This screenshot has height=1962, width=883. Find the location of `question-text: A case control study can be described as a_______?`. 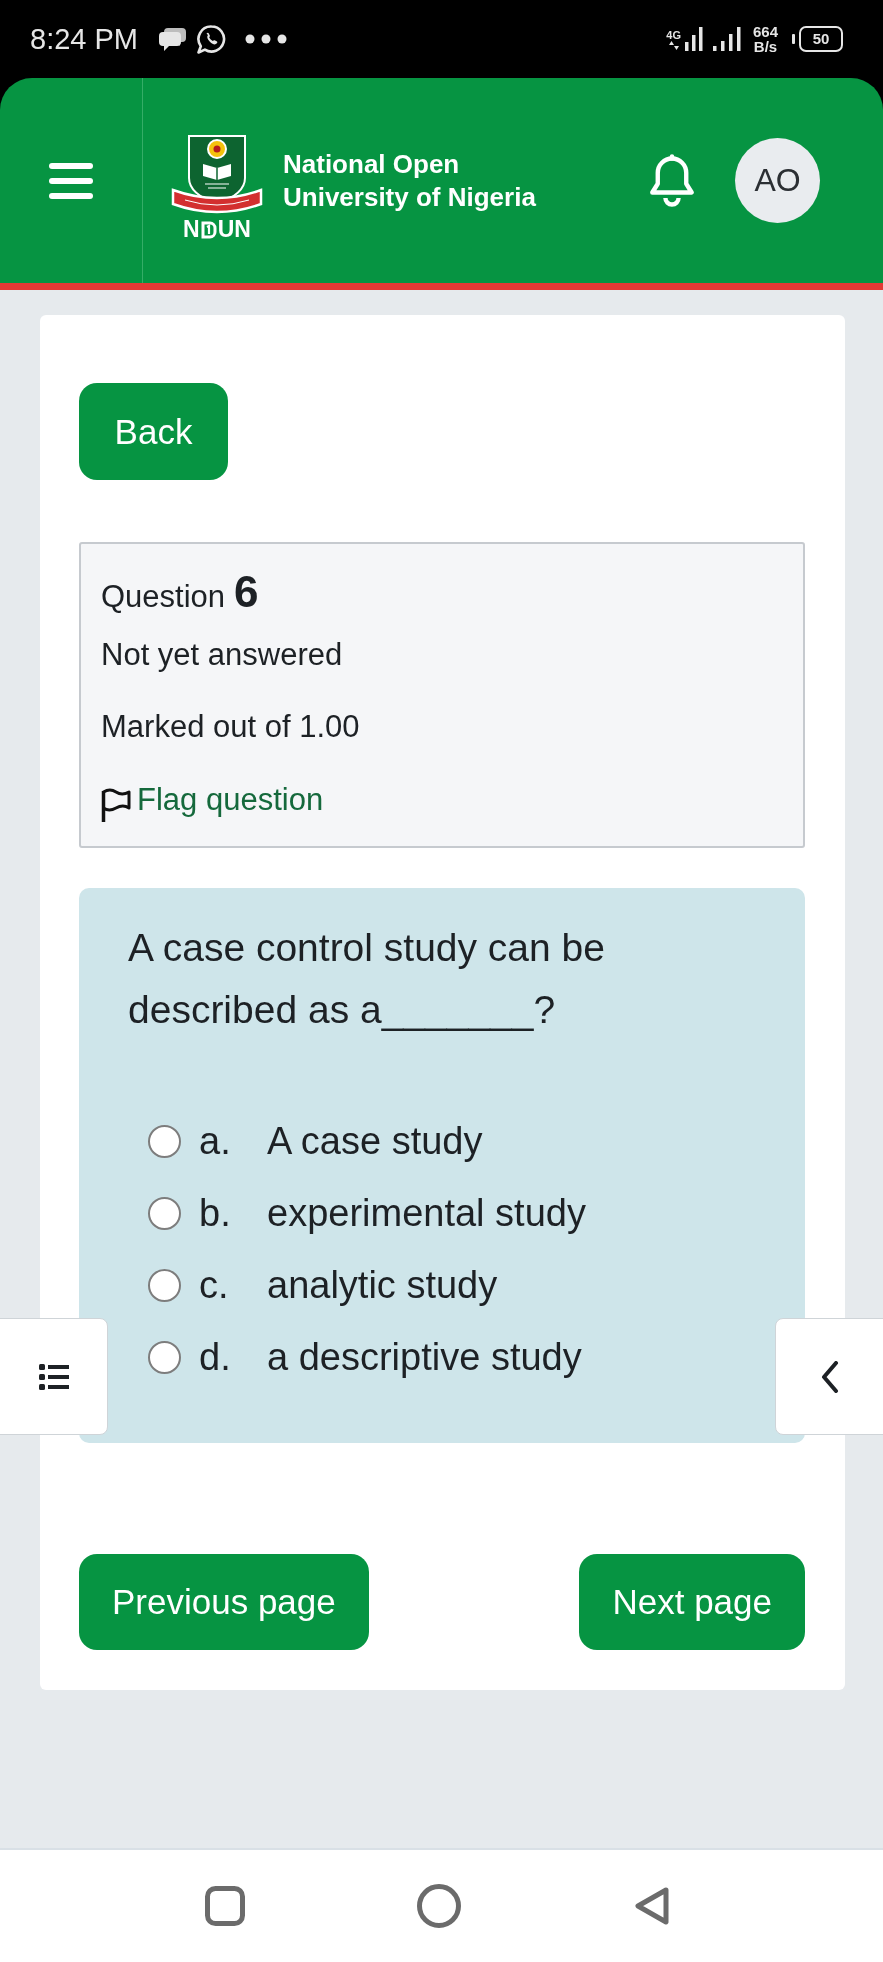

question-text: A case control study can be described as a_______? is located at coordinates (367, 979).